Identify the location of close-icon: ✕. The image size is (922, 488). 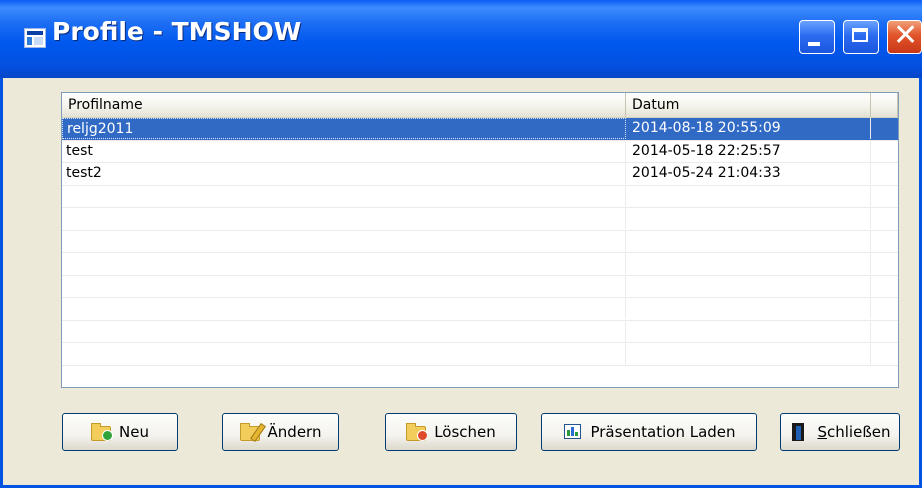
(906, 35).